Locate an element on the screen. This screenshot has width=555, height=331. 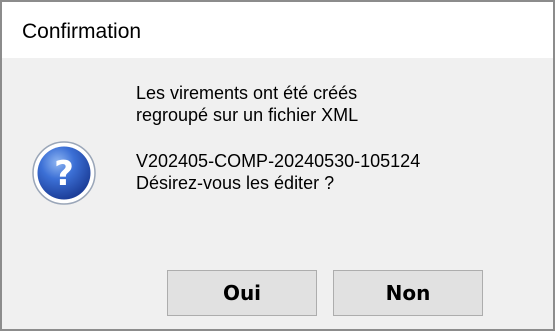
no-button: Non is located at coordinates (408, 293).